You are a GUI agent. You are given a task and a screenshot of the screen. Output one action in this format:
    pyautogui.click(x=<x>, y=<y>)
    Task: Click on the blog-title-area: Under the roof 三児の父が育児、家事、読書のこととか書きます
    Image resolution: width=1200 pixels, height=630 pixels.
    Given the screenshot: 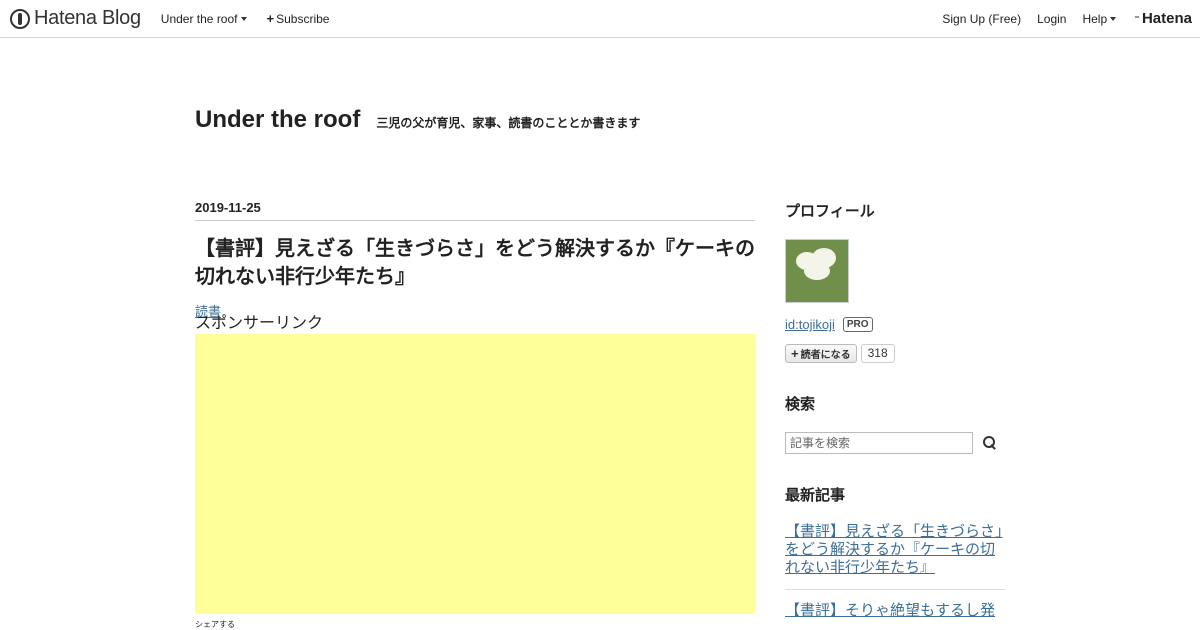 What is the action you would take?
    pyautogui.click(x=417, y=120)
    